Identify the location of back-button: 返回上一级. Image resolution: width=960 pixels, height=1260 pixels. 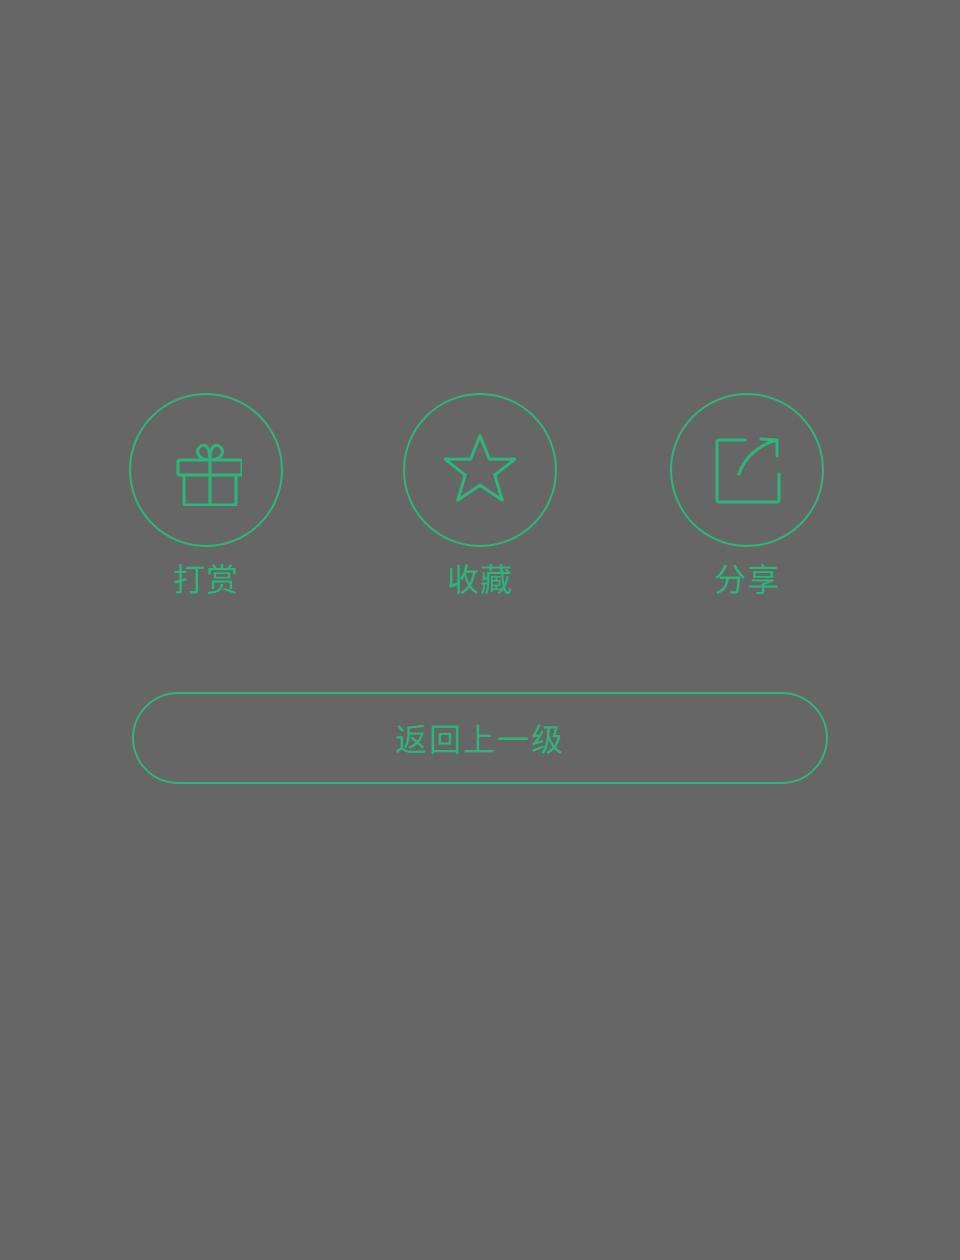
(480, 738).